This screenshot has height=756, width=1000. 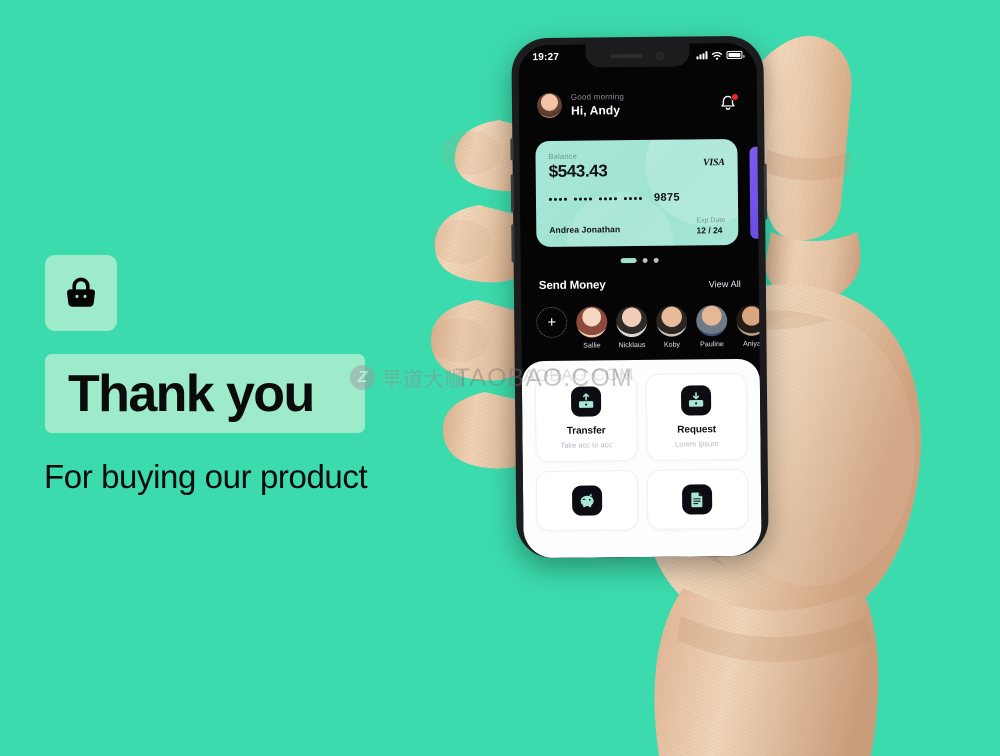 What do you see at coordinates (632, 345) in the screenshot?
I see `contact-name: Nicklaus` at bounding box center [632, 345].